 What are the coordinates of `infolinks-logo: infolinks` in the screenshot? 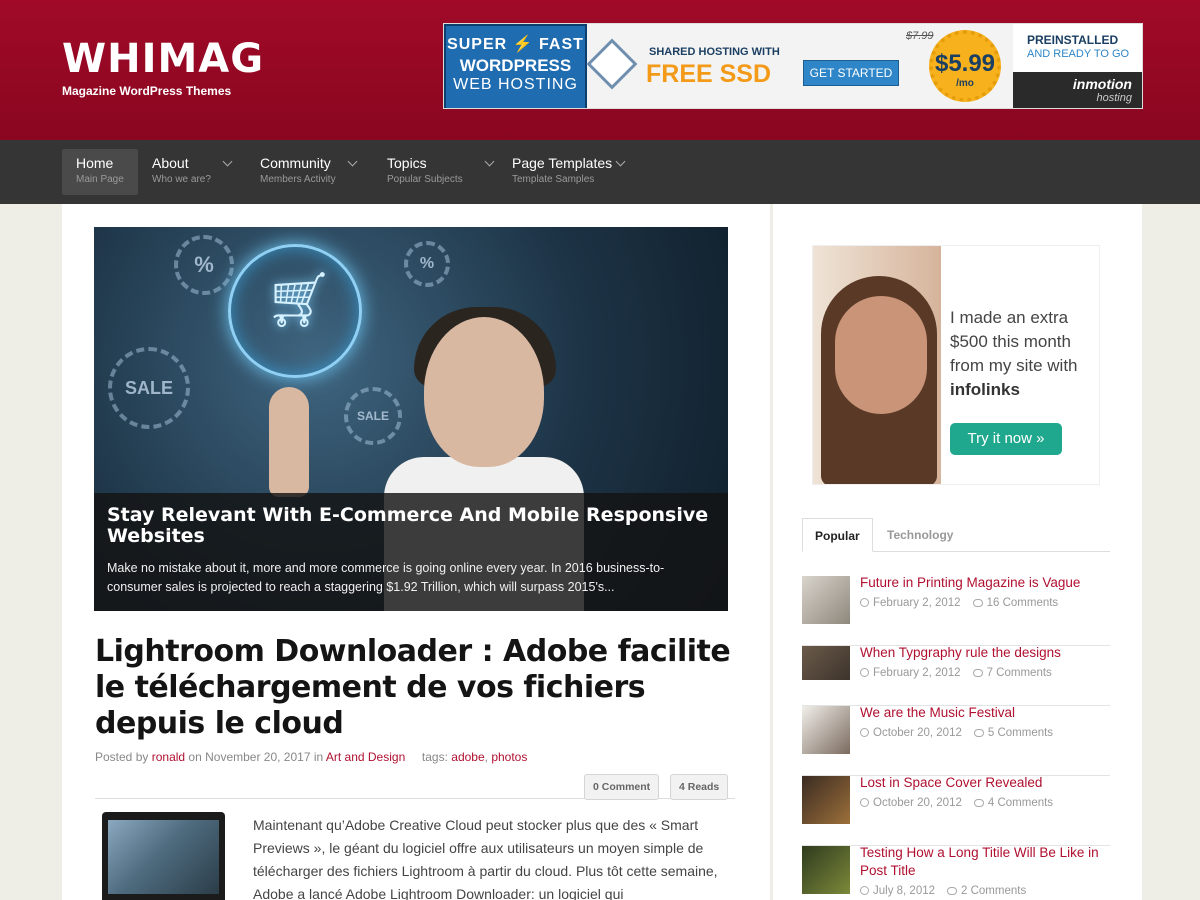 It's located at (985, 389).